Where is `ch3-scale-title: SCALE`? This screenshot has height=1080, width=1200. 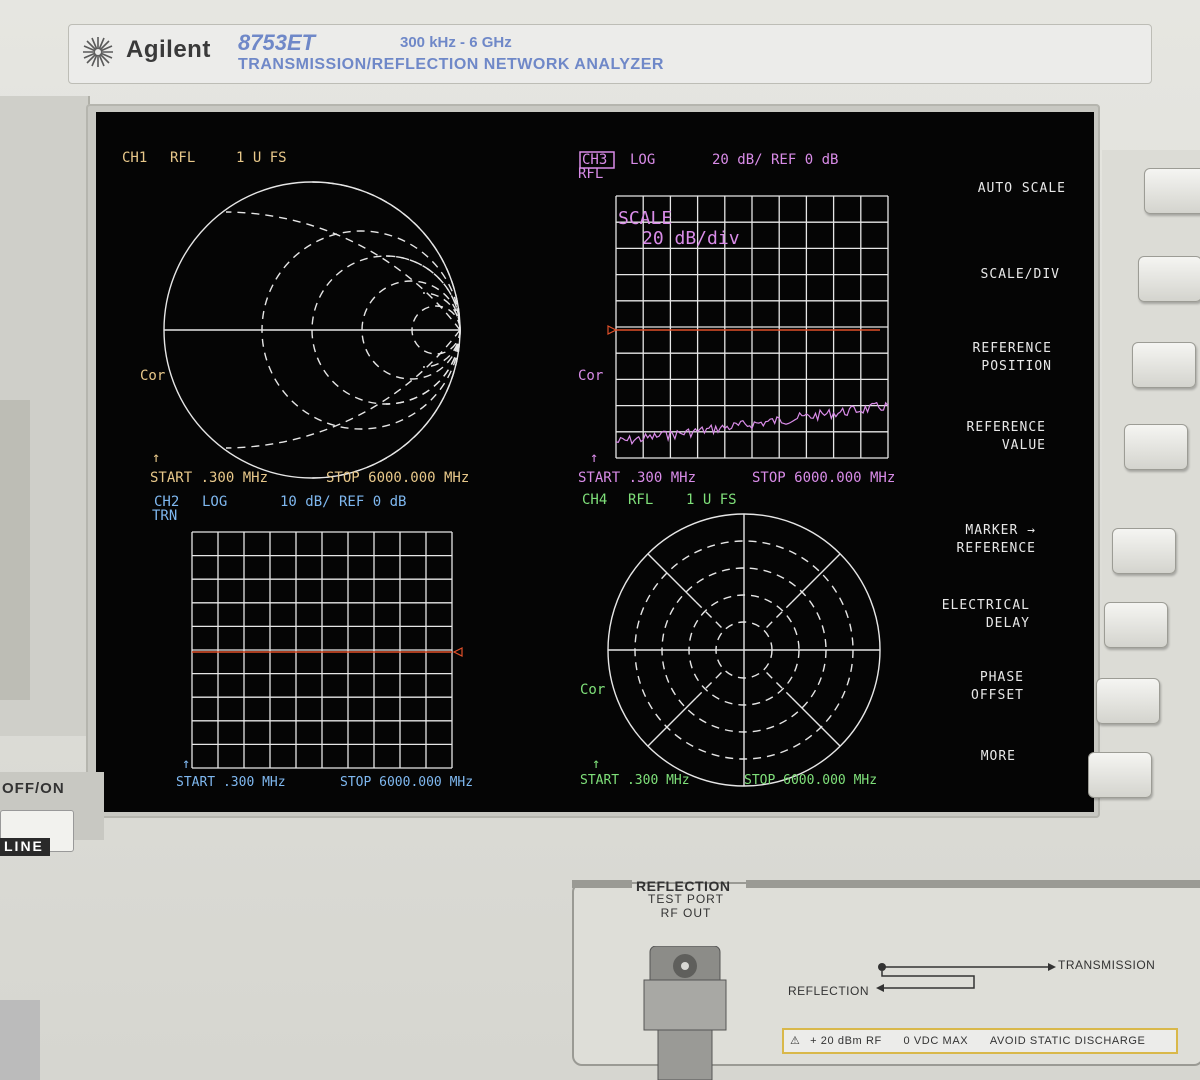
ch3-scale-title: SCALE is located at coordinates (645, 218).